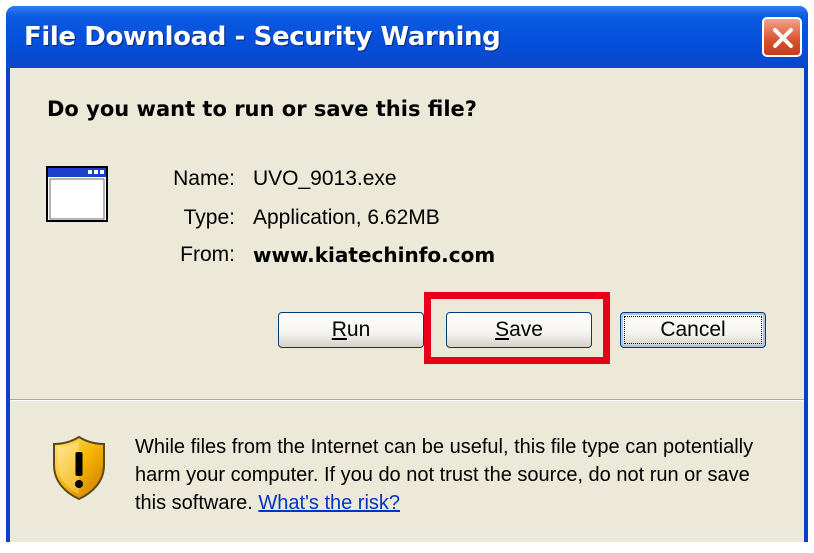 This screenshot has width=814, height=553. Describe the element at coordinates (79, 468) in the screenshot. I see `shield-warning-icon` at that location.